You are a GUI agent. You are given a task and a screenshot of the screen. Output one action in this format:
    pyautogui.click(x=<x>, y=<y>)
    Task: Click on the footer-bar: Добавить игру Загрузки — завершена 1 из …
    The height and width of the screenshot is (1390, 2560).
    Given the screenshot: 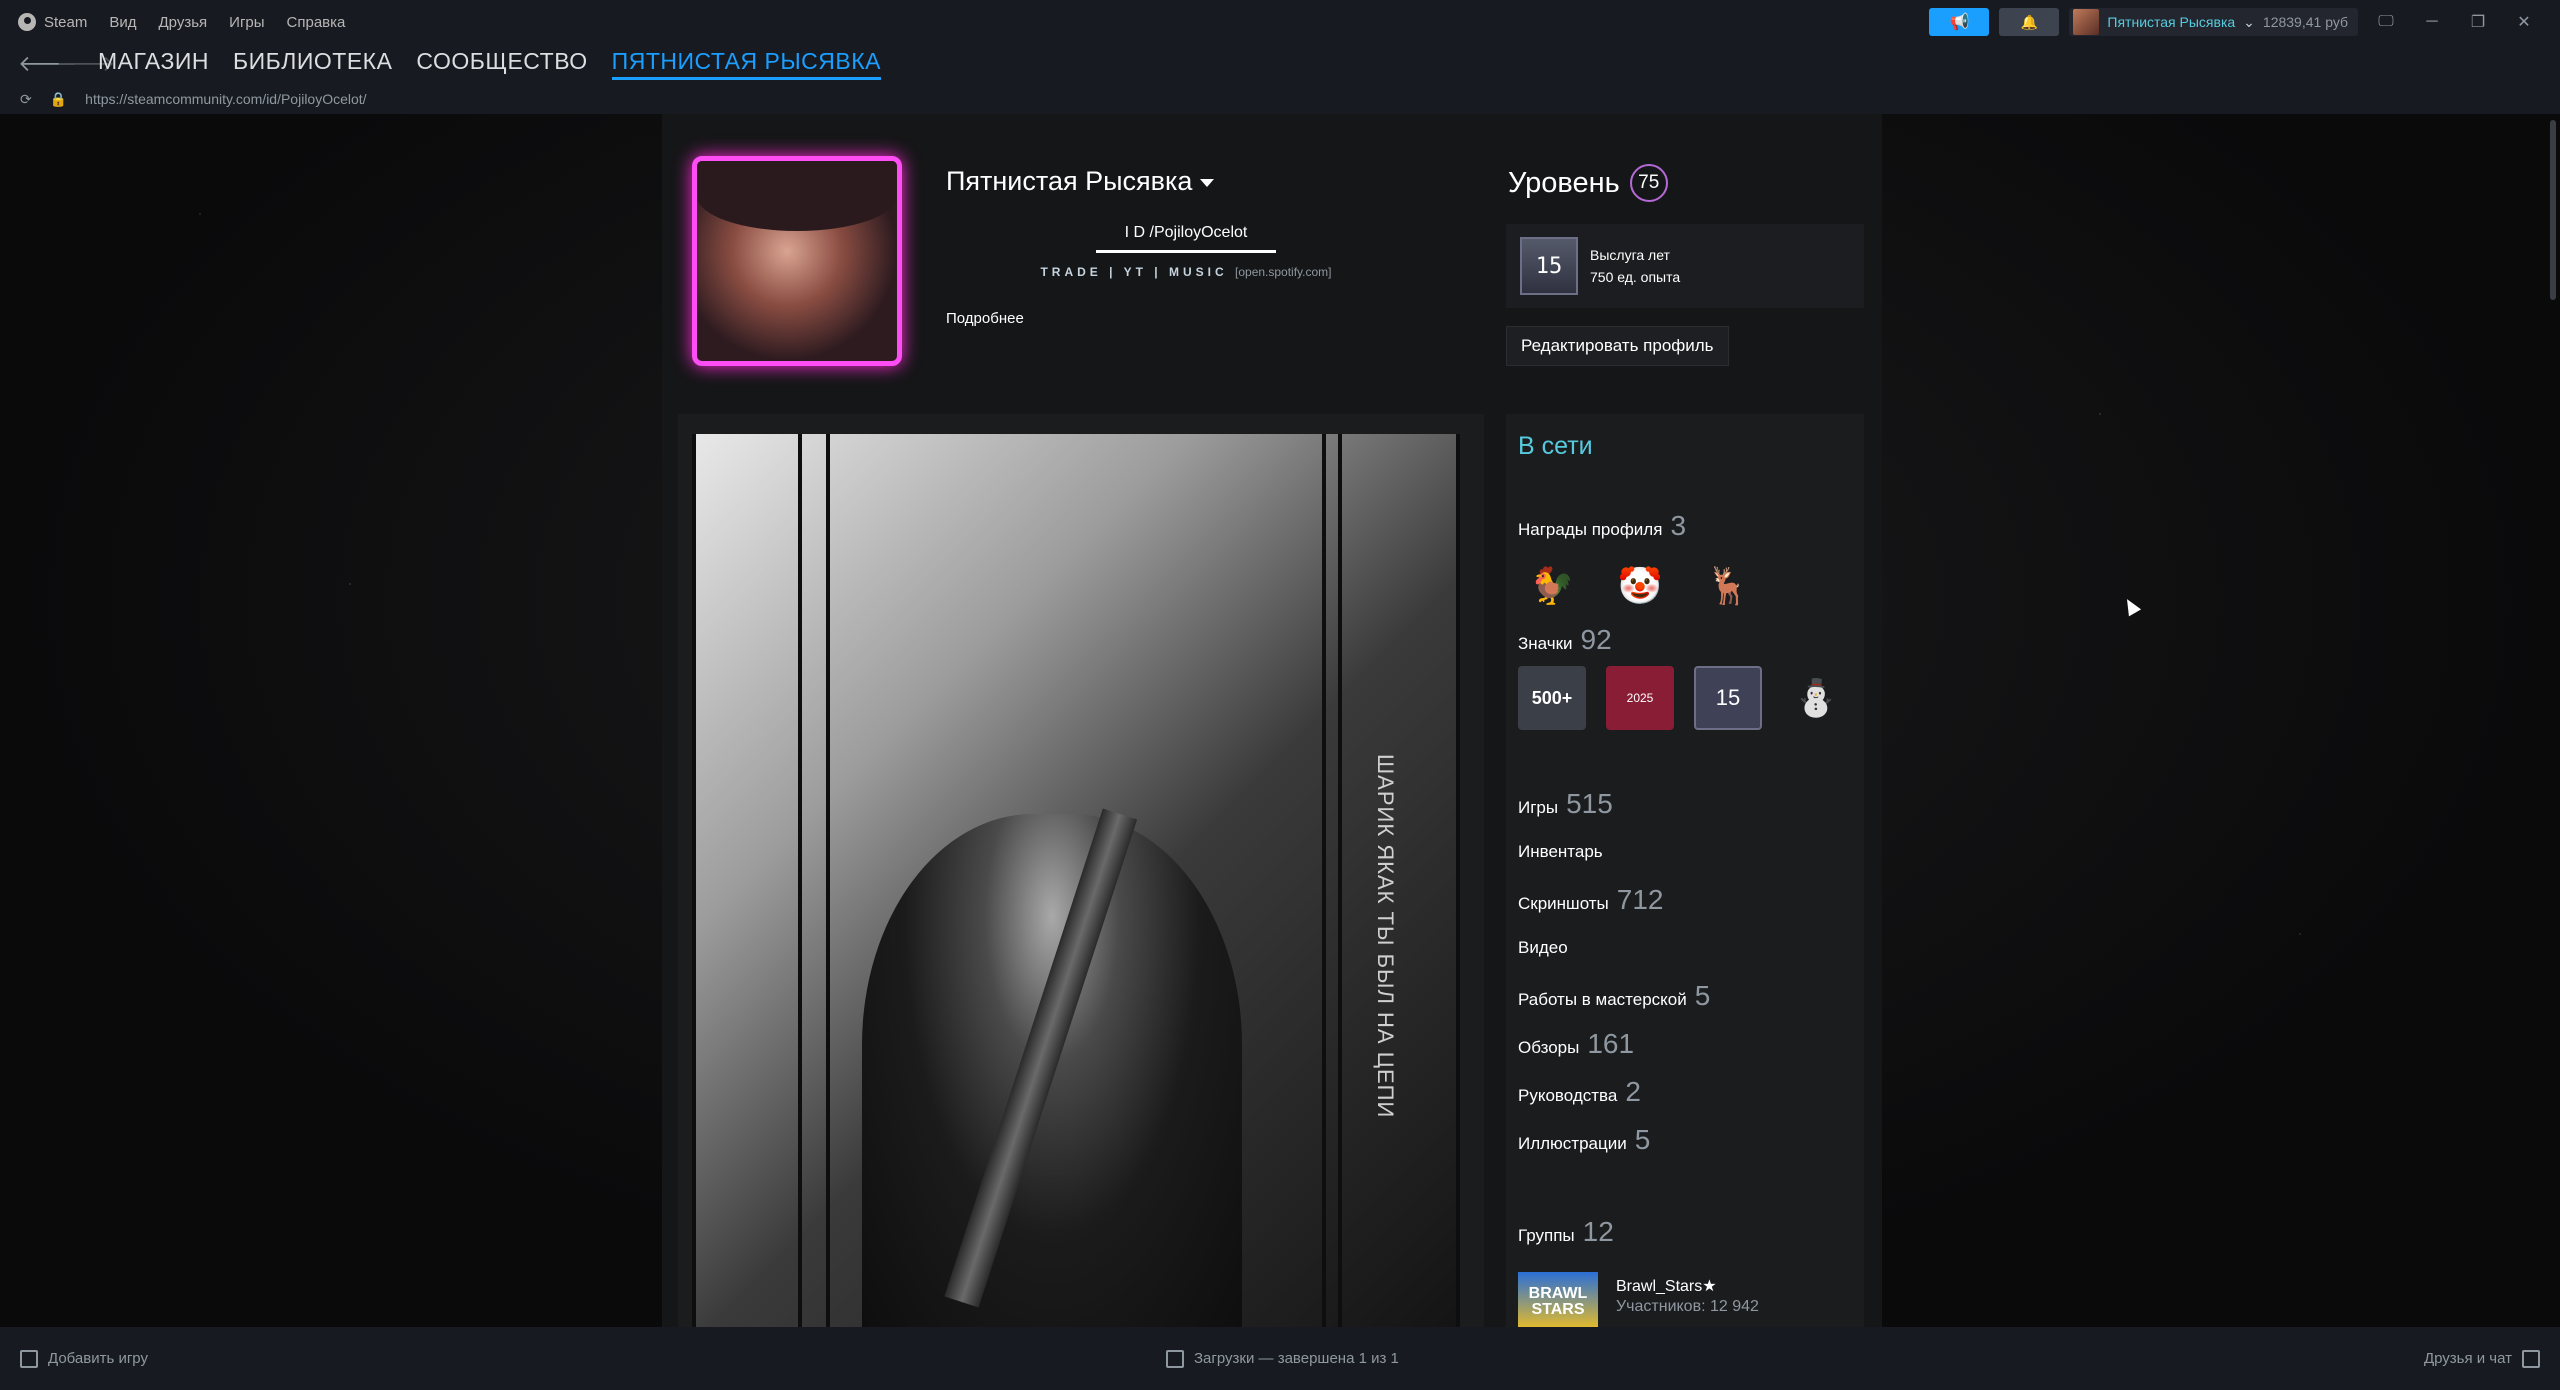 What is the action you would take?
    pyautogui.click(x=1280, y=1358)
    